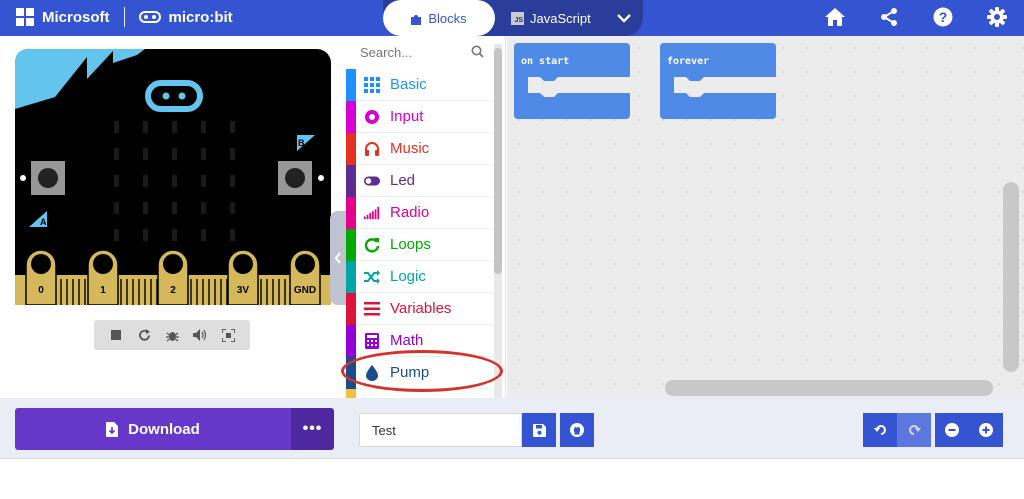 This screenshot has height=499, width=1024. What do you see at coordinates (116, 335) in the screenshot?
I see `stop-icon` at bounding box center [116, 335].